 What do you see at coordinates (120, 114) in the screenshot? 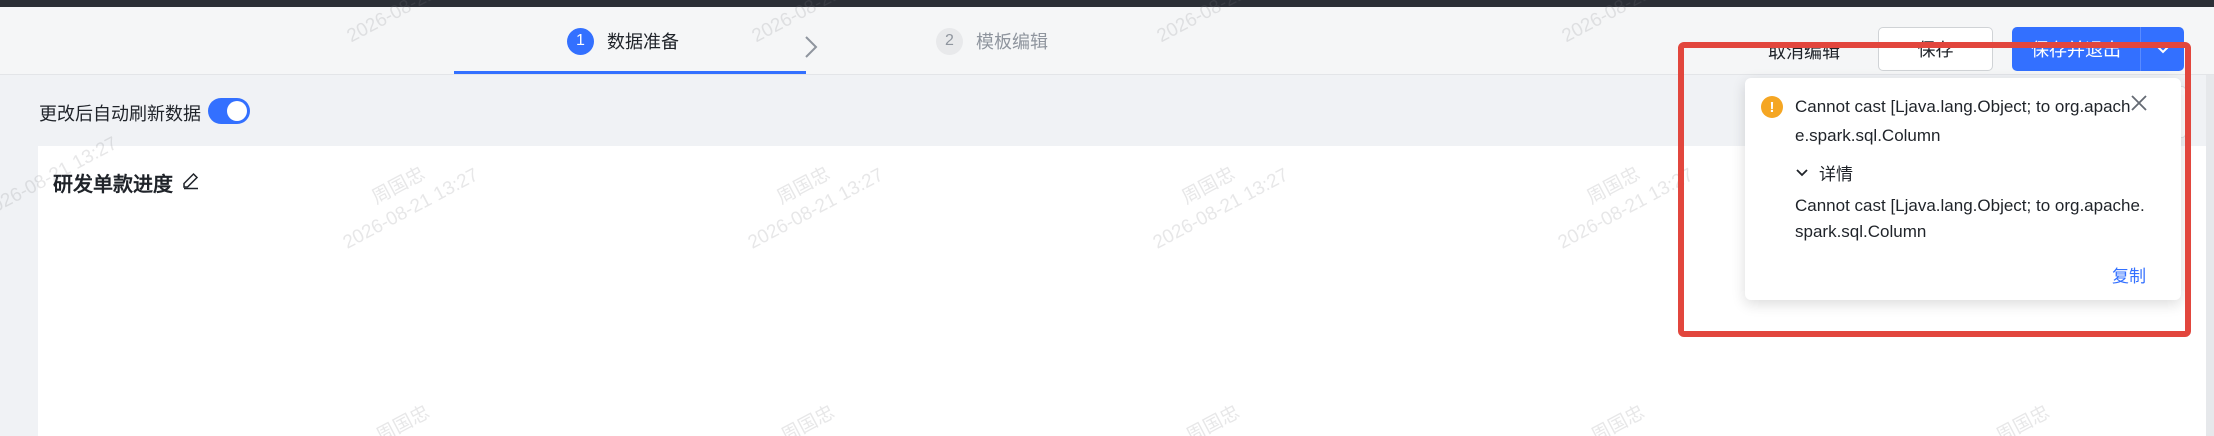
I see `auto-refresh-label: 更改后自动刷新数据` at bounding box center [120, 114].